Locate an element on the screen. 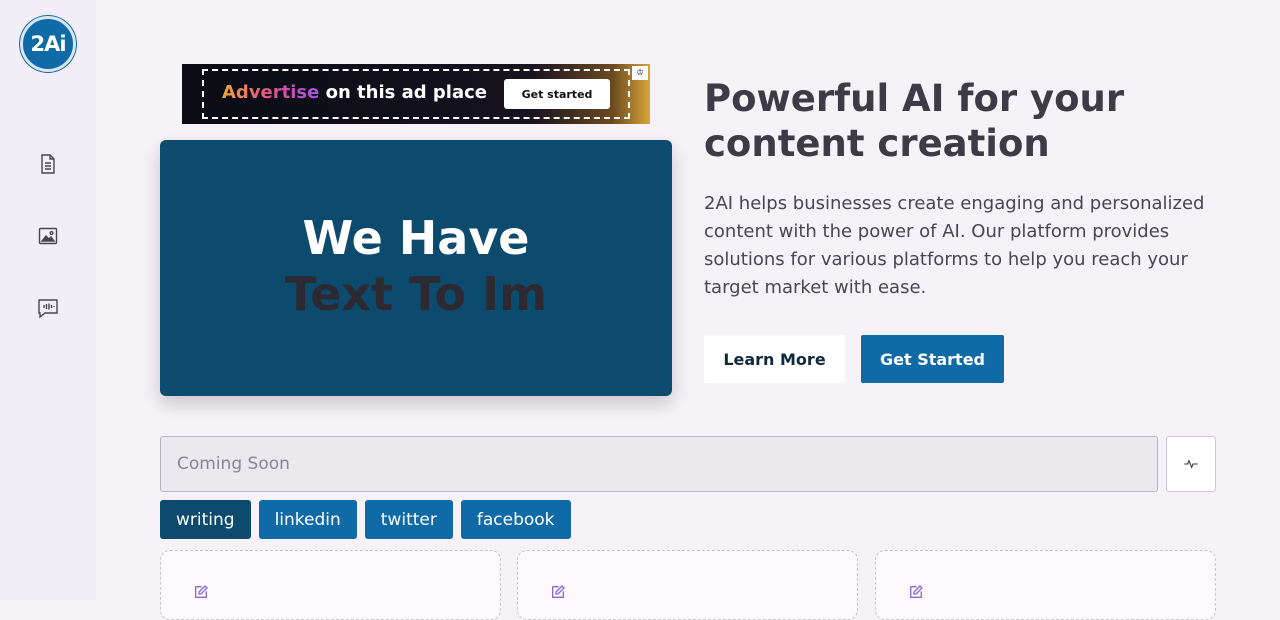 The image size is (1280, 620). hero-typing-text: Text To Im is located at coordinates (416, 294).